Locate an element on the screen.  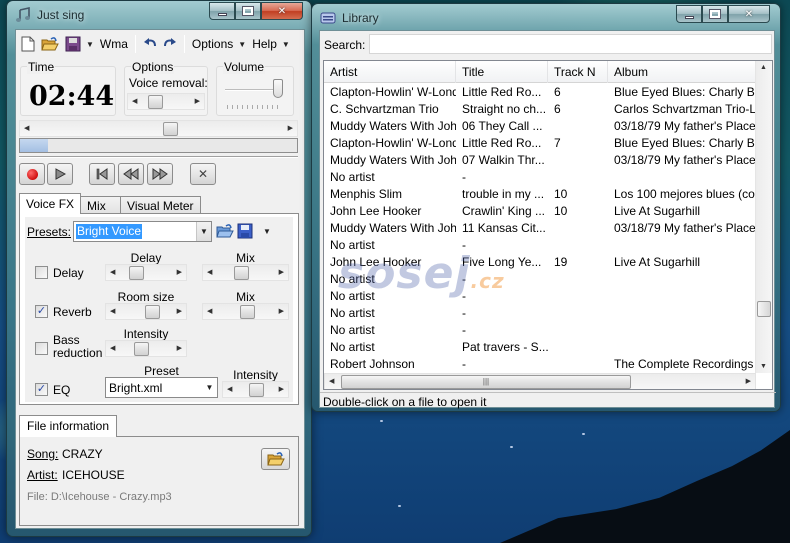
horizontal-scrollbar: ◀ ||| ▶ is located at coordinates (540, 381).